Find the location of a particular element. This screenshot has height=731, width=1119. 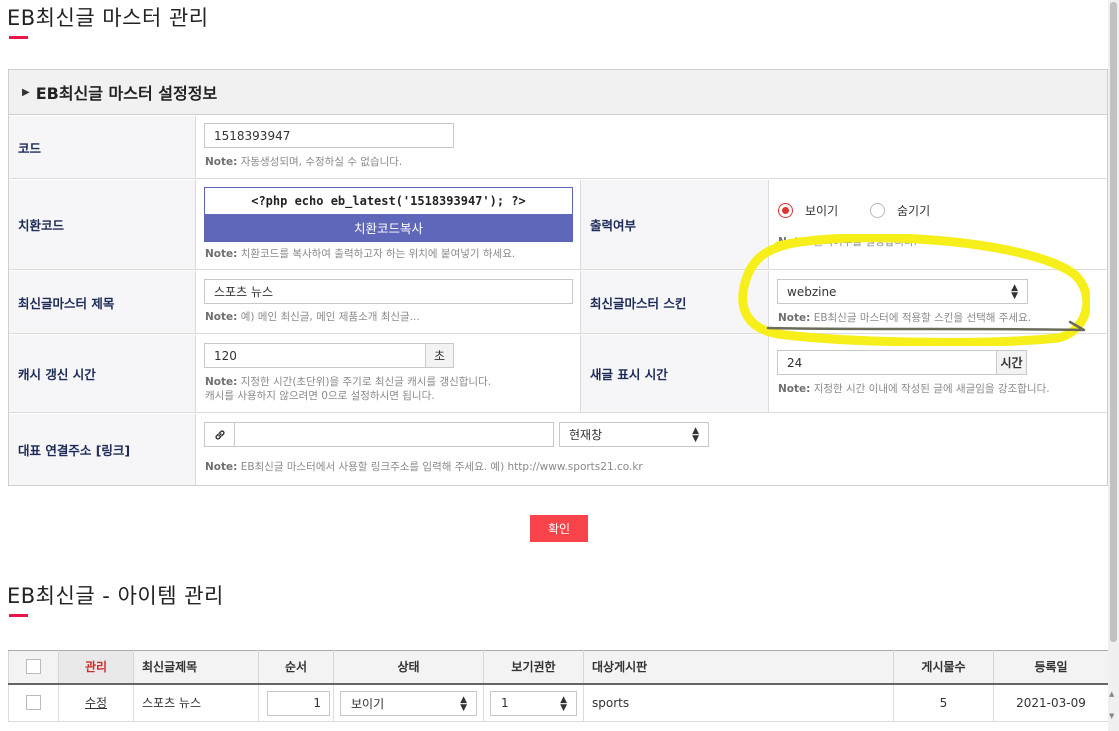

row-permission-select: 1 ▲ ▼ is located at coordinates (533, 703).